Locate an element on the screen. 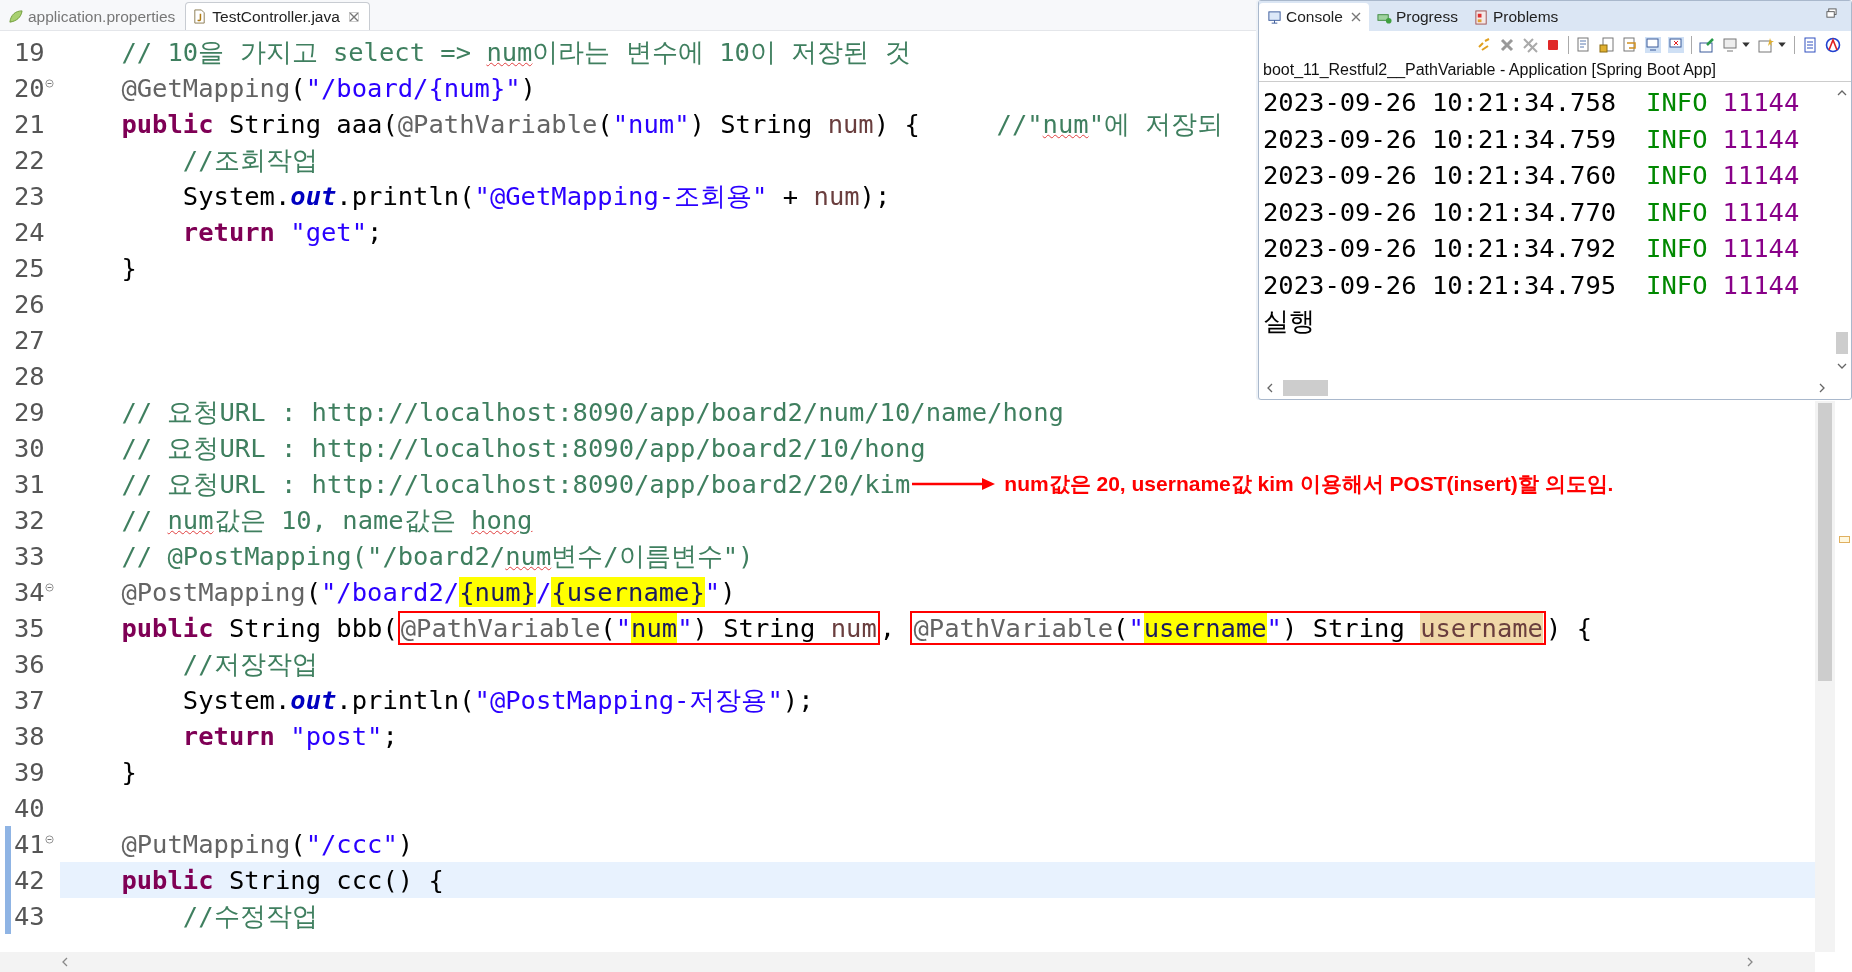  line-number: 33 is located at coordinates (29, 556).